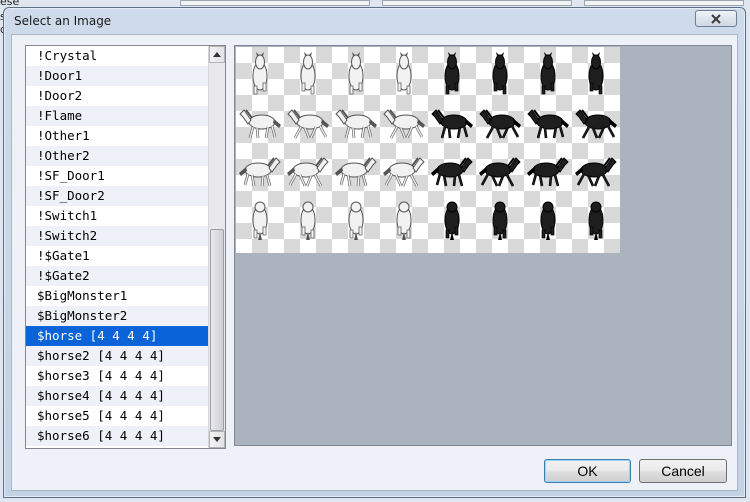  What do you see at coordinates (117, 356) in the screenshot?
I see `file-list-item: $horse2 [4 4 4 4]` at bounding box center [117, 356].